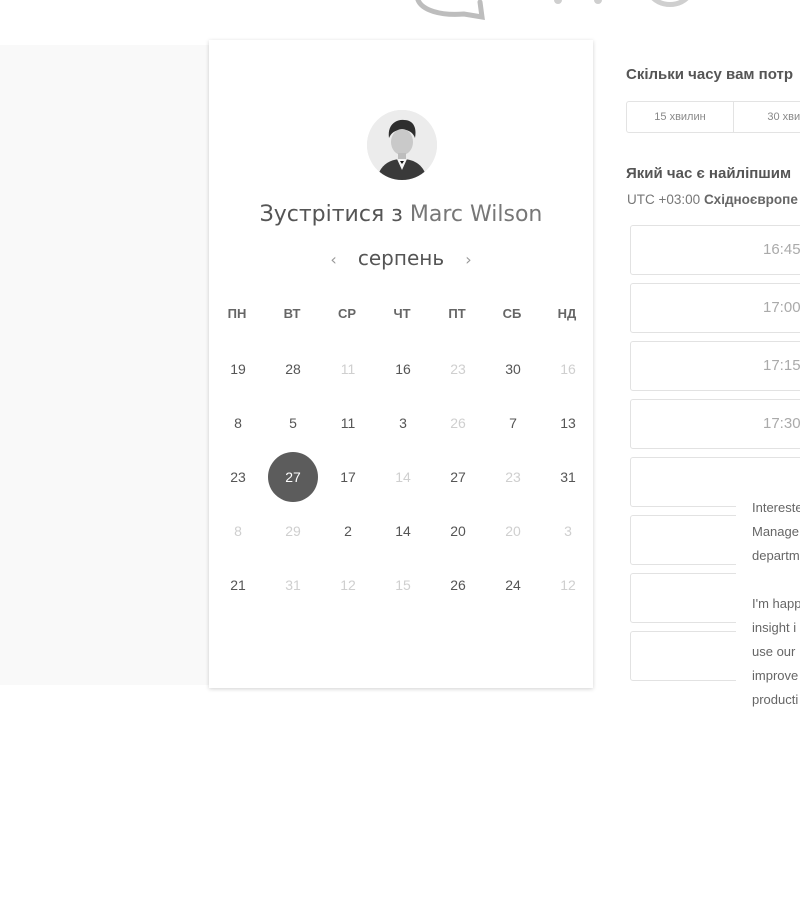 The height and width of the screenshot is (900, 800). Describe the element at coordinates (560, 10) in the screenshot. I see `brand-logo` at that location.